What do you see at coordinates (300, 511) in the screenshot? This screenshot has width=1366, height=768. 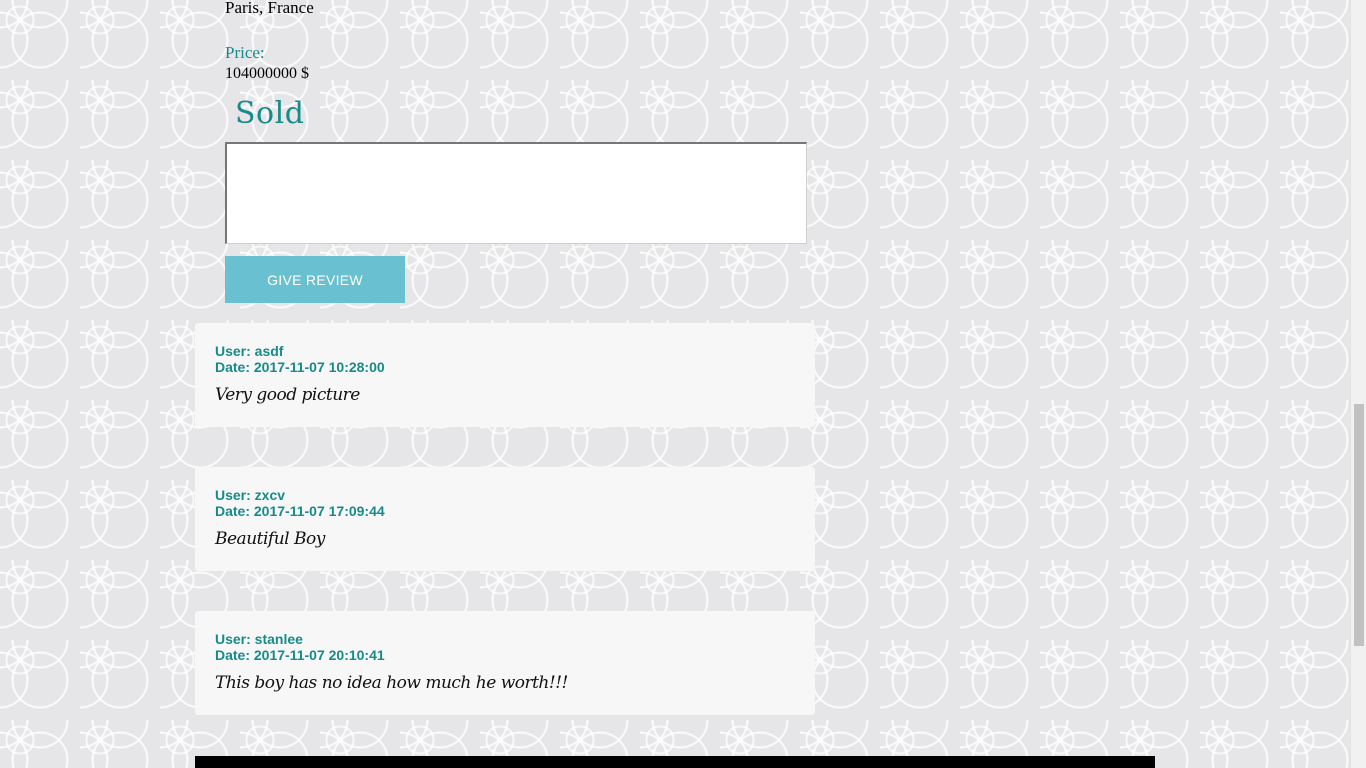 I see `review-date: Date: 2017-11-07 17:09:44` at bounding box center [300, 511].